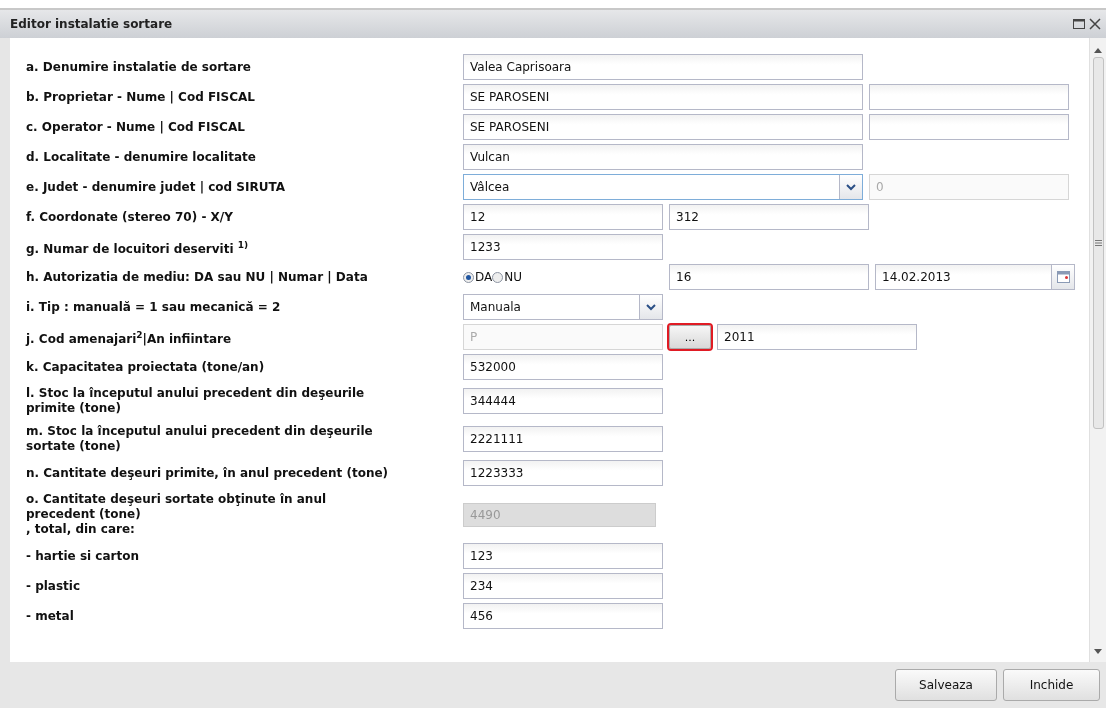  What do you see at coordinates (563, 307) in the screenshot?
I see `dropdown-field: Manuala` at bounding box center [563, 307].